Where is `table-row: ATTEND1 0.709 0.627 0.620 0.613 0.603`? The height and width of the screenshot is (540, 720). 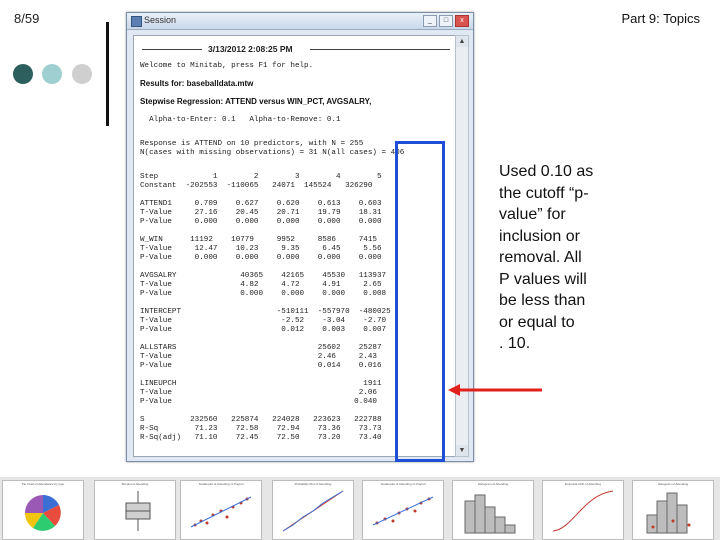
table-row: ATTEND1 0.709 0.627 0.620 0.613 0.603 is located at coordinates (261, 204).